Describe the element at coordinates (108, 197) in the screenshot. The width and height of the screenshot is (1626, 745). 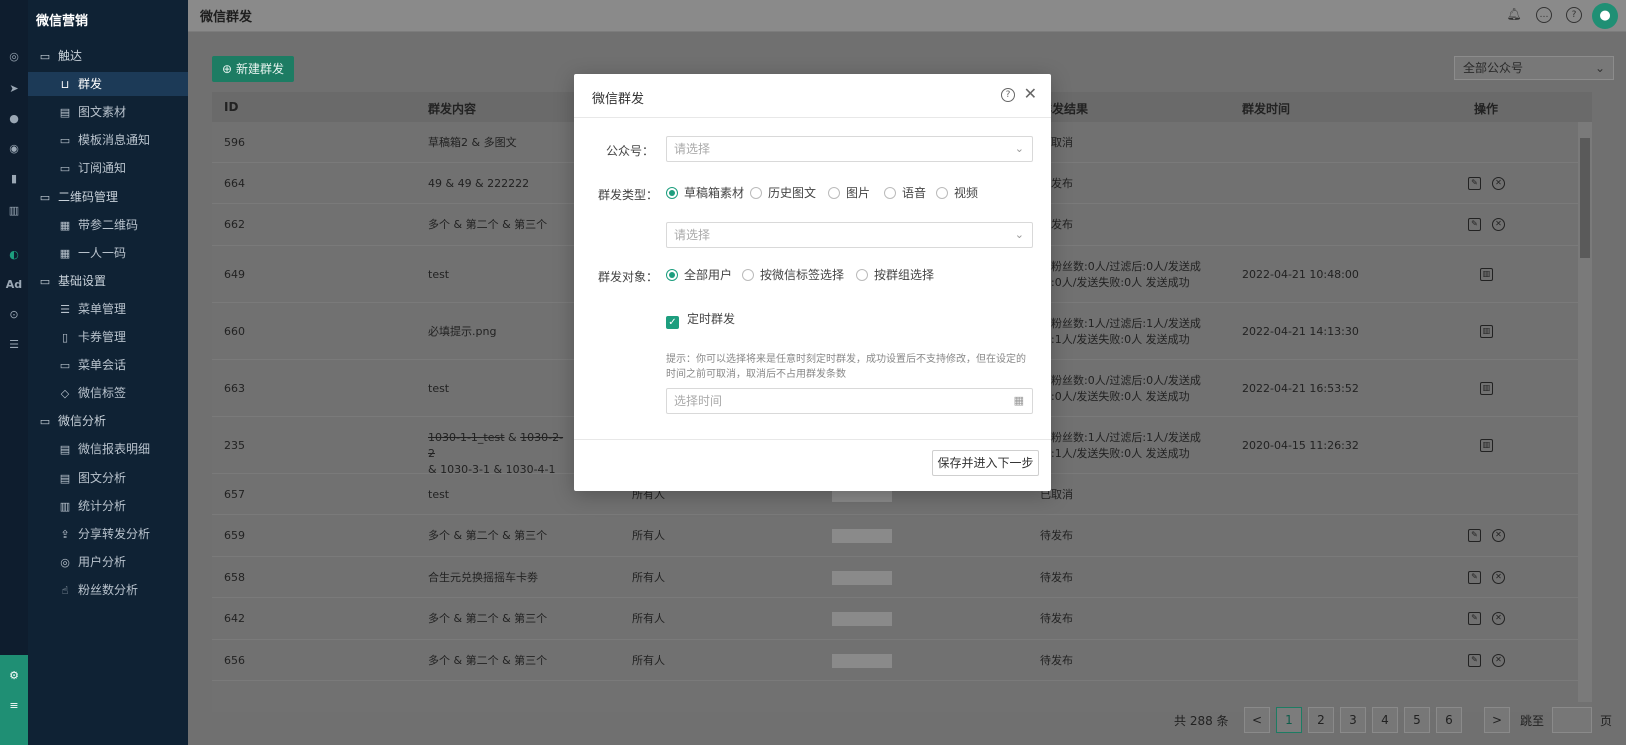
I see `sidebar-item: ▭ 二维码管理` at that location.